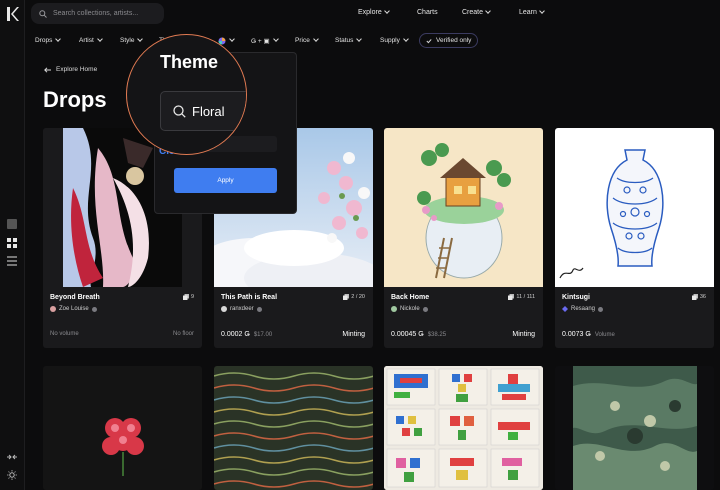  I want to click on creator-name: ranxdeer, so click(242, 309).